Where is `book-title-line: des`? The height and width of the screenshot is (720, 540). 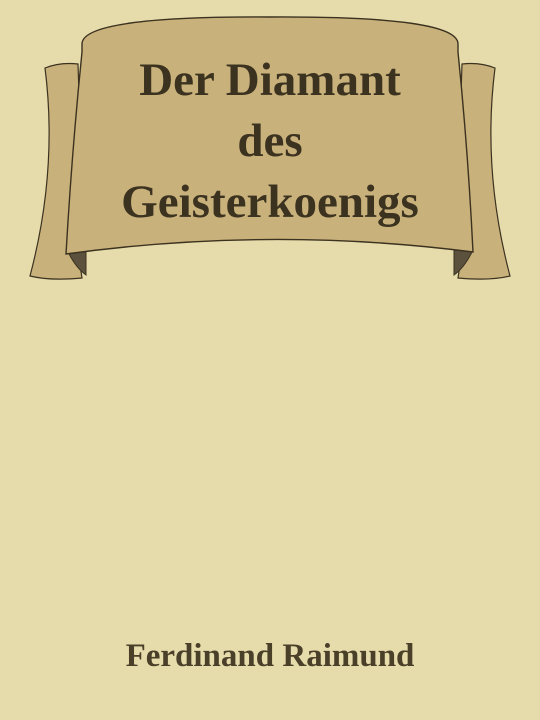 book-title-line: des is located at coordinates (270, 141).